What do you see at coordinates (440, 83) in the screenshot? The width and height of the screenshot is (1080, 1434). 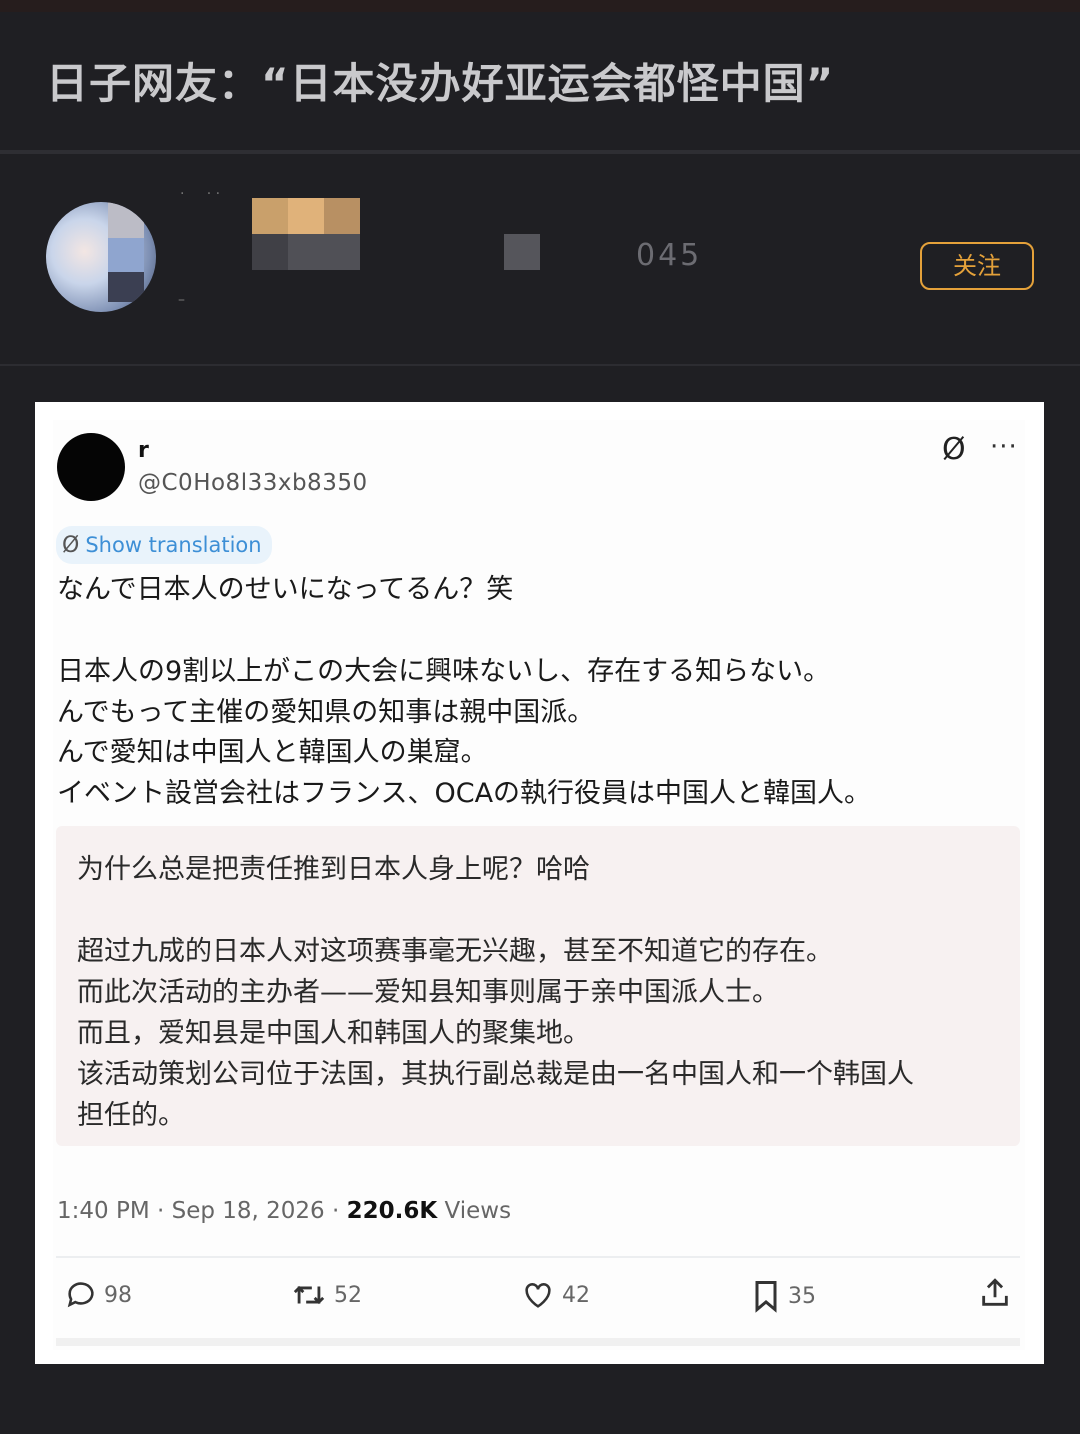 I see `page-title: 日子网友：“日本没办好亚运会都怪中国”` at bounding box center [440, 83].